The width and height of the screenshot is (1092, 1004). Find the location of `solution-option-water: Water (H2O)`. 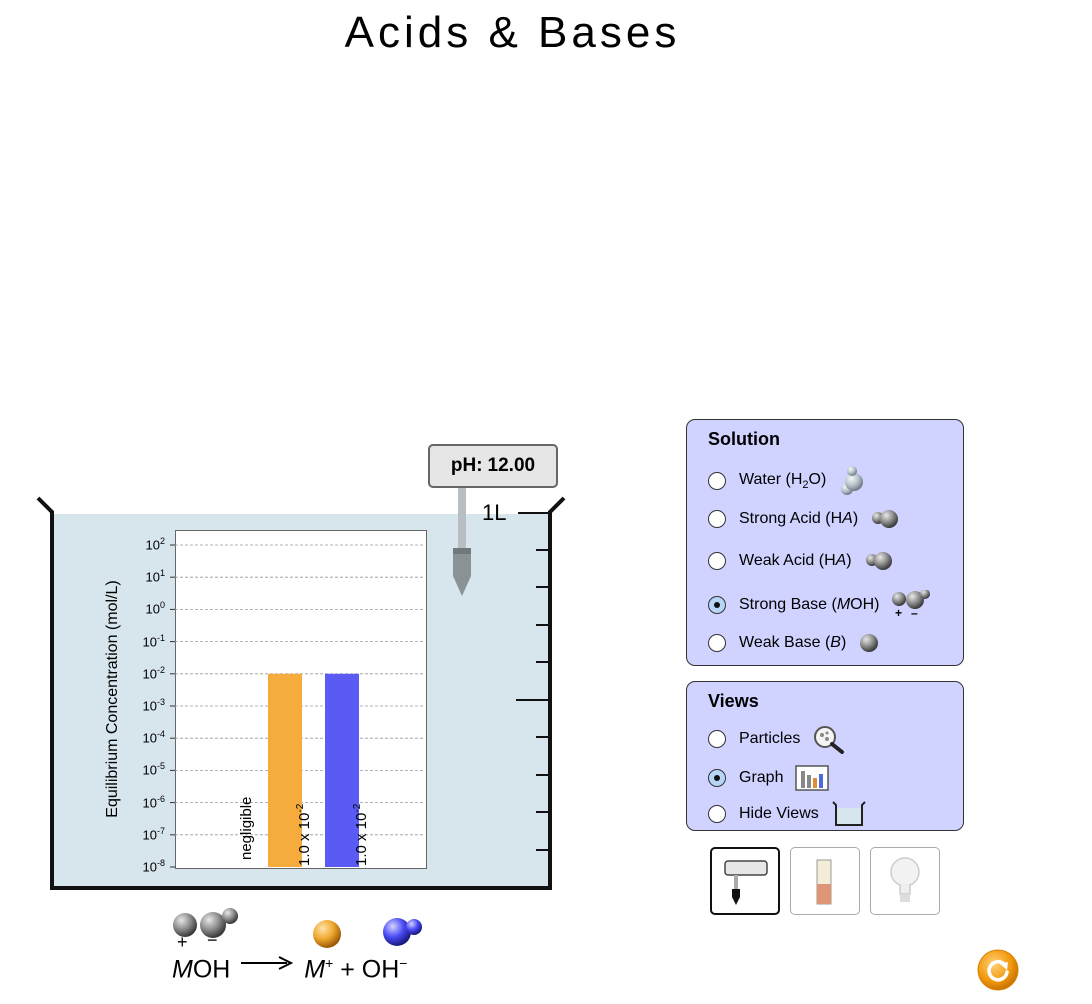

solution-option-water: Water (H2O) is located at coordinates (787, 481).